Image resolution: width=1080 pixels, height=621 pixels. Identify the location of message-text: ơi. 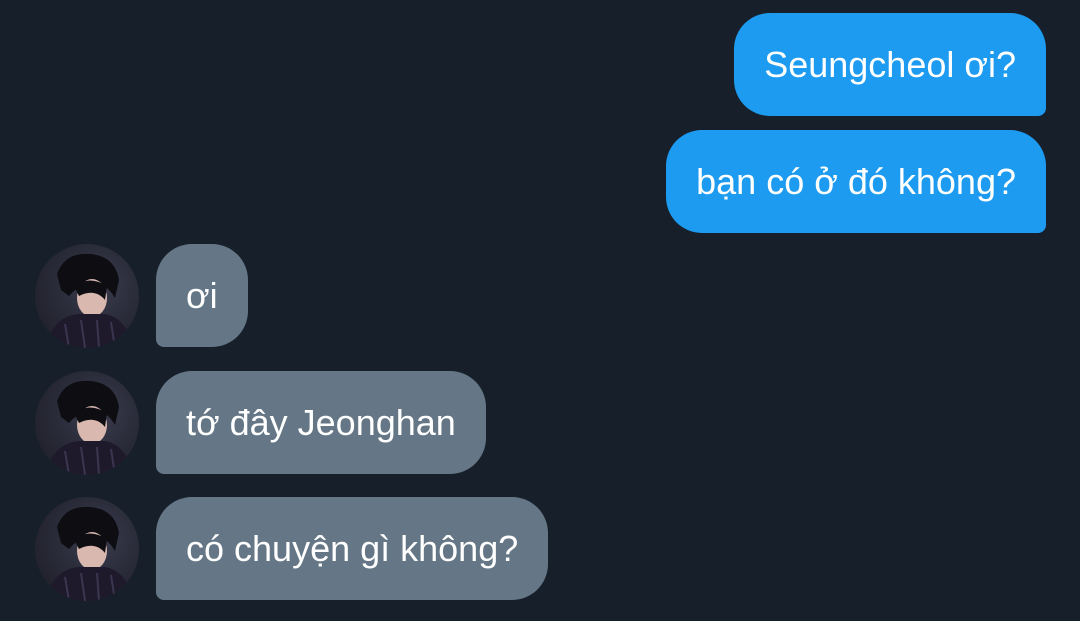
(202, 295).